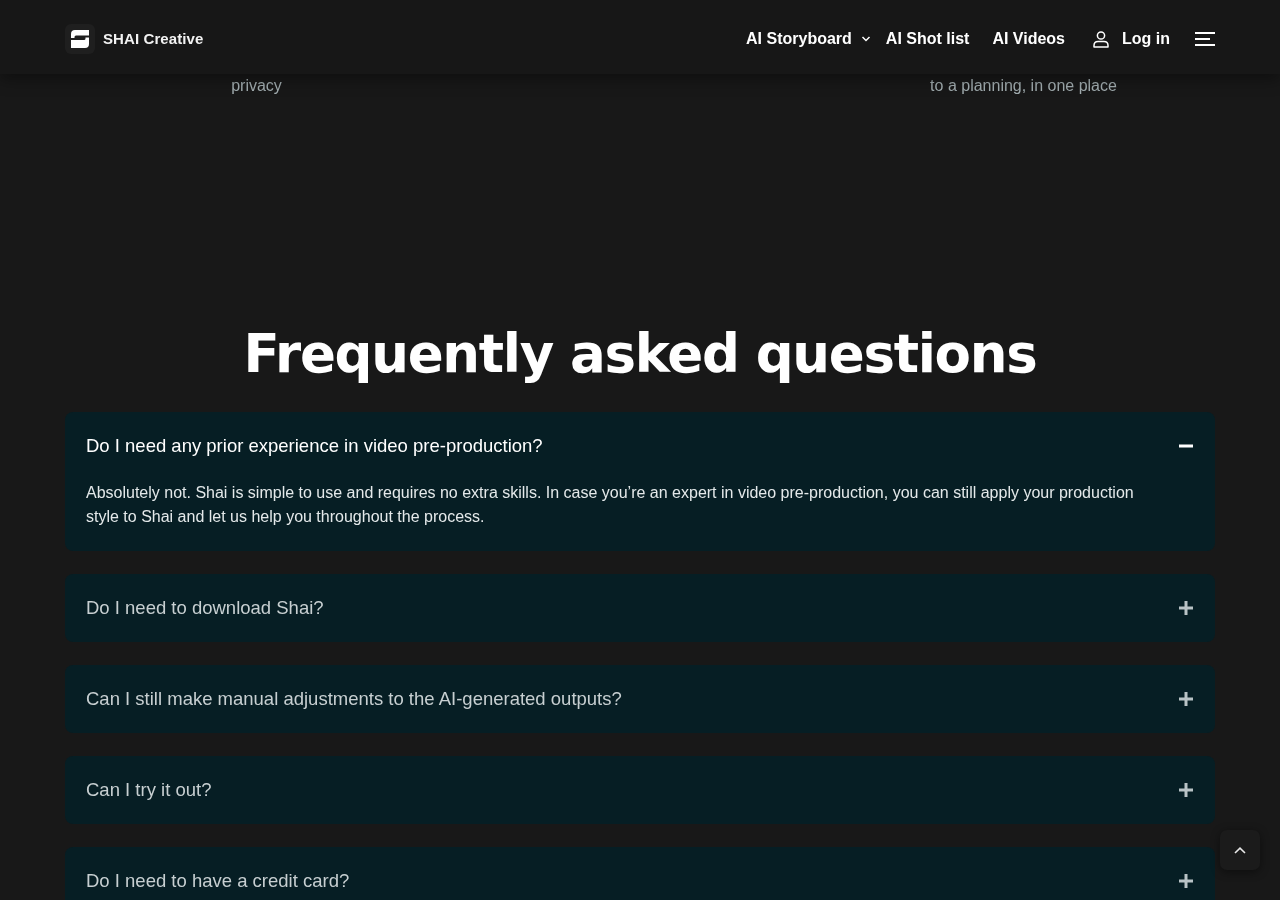  Describe the element at coordinates (640, 790) in the screenshot. I see `faq-question: Can I try it out?` at that location.